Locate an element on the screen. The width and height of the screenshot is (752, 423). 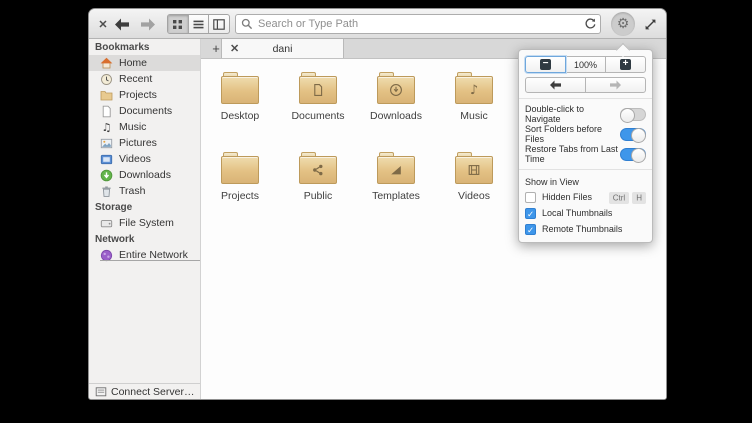
window-close-button: ✕ is located at coordinates (103, 24).